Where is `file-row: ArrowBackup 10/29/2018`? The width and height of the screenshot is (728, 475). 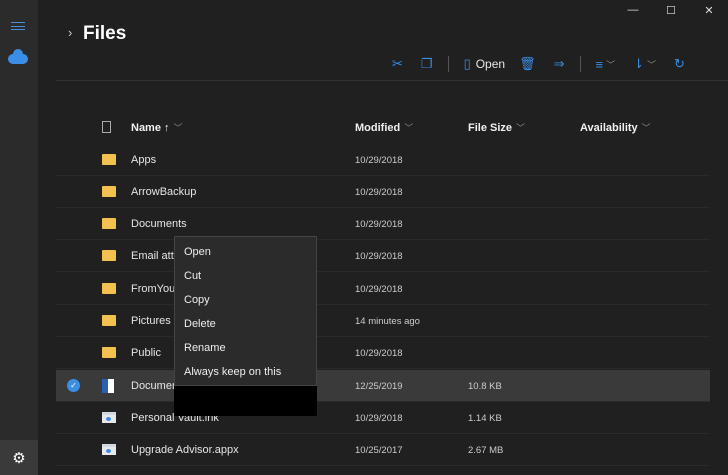 file-row: ArrowBackup 10/29/2018 is located at coordinates (383, 192).